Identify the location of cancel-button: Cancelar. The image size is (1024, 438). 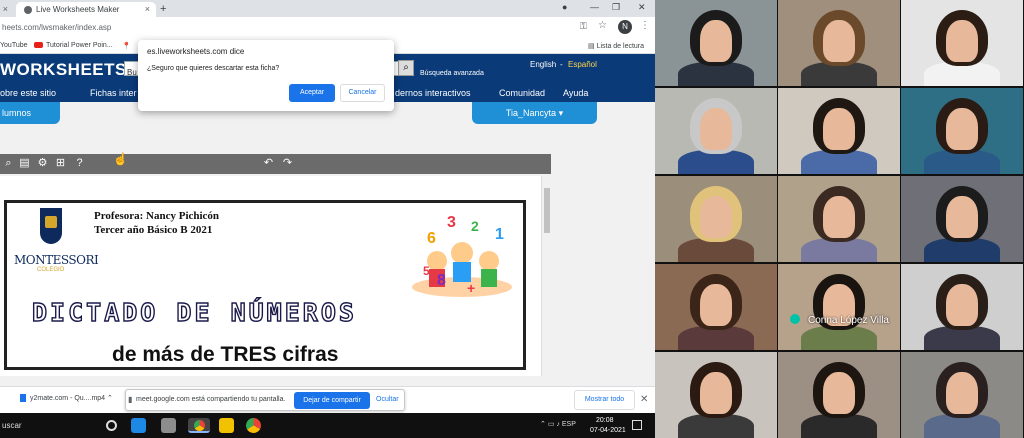
(362, 93).